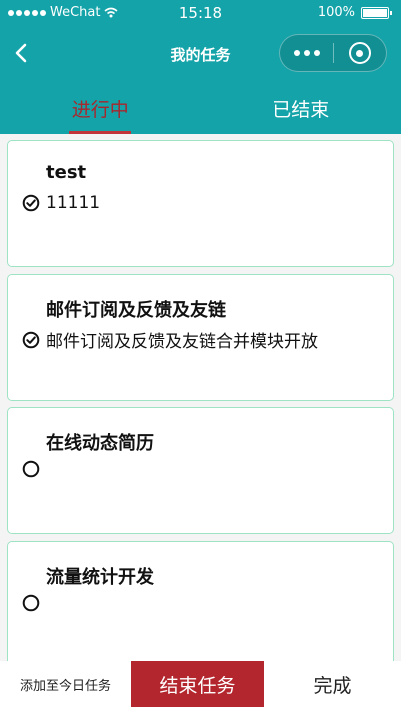  I want to click on back-button, so click(23, 53).